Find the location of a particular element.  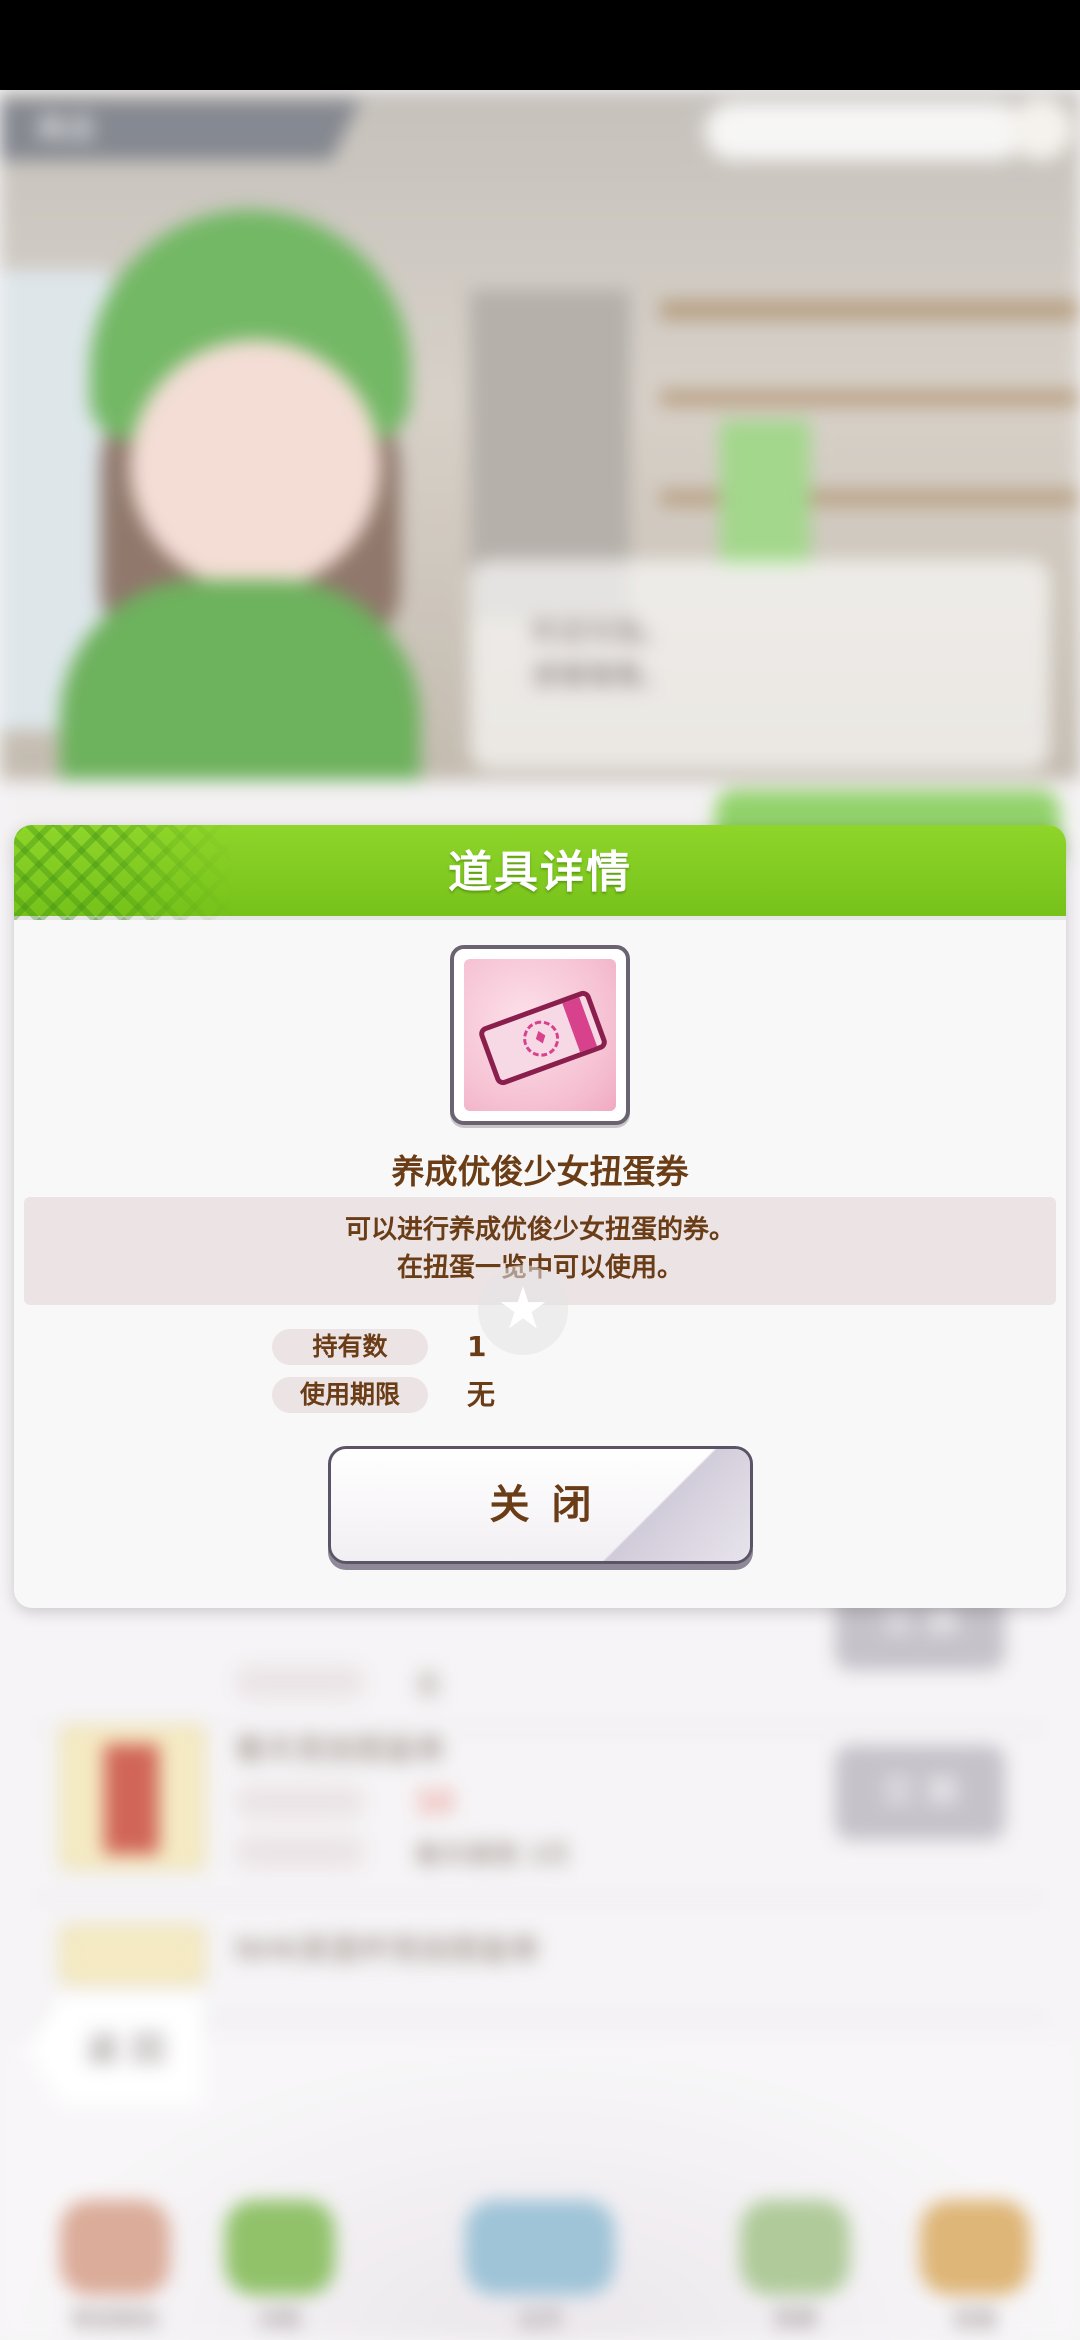

owned-count-label: 持有数 is located at coordinates (350, 1347).